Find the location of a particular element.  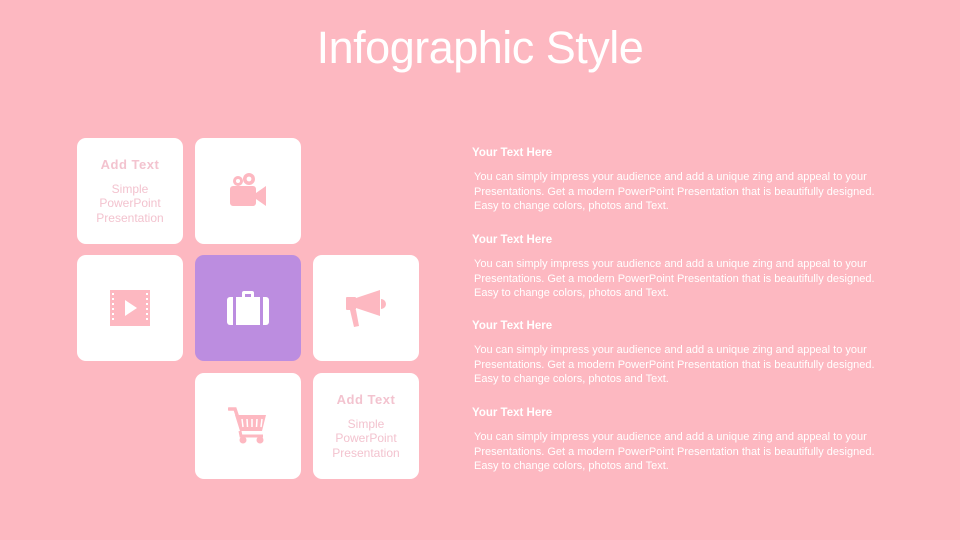

tile-briefcase is located at coordinates (248, 308).